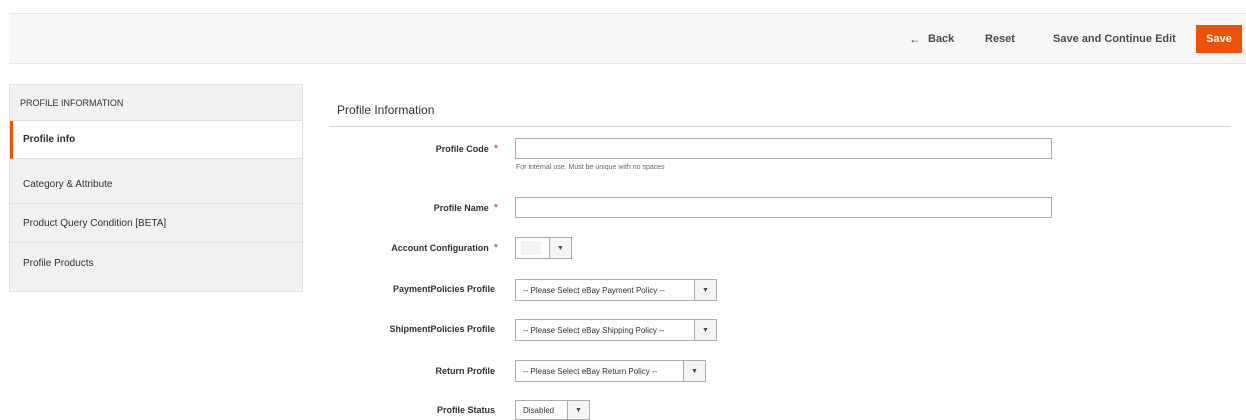 Image resolution: width=1246 pixels, height=420 pixels. What do you see at coordinates (1114, 38) in the screenshot?
I see `save-and-continue-button: Save and Continue Edit` at bounding box center [1114, 38].